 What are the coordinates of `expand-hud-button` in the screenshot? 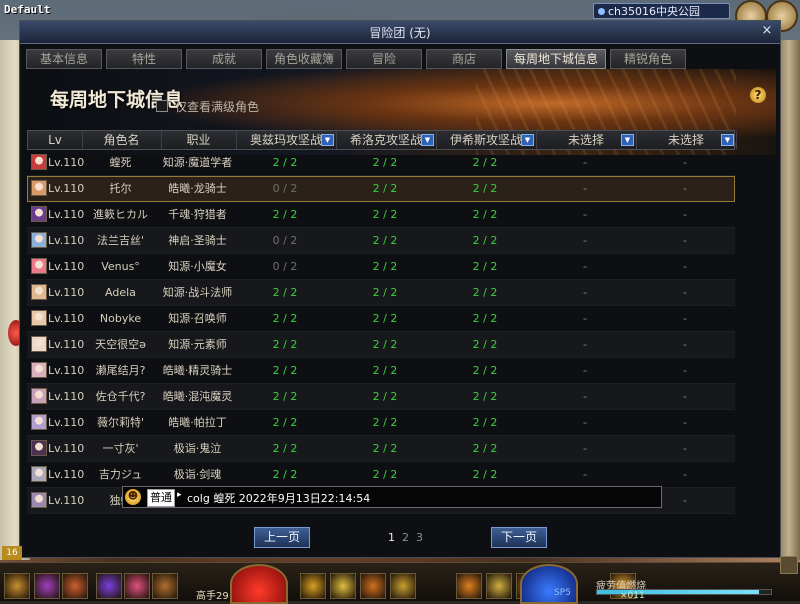 It's located at (789, 565).